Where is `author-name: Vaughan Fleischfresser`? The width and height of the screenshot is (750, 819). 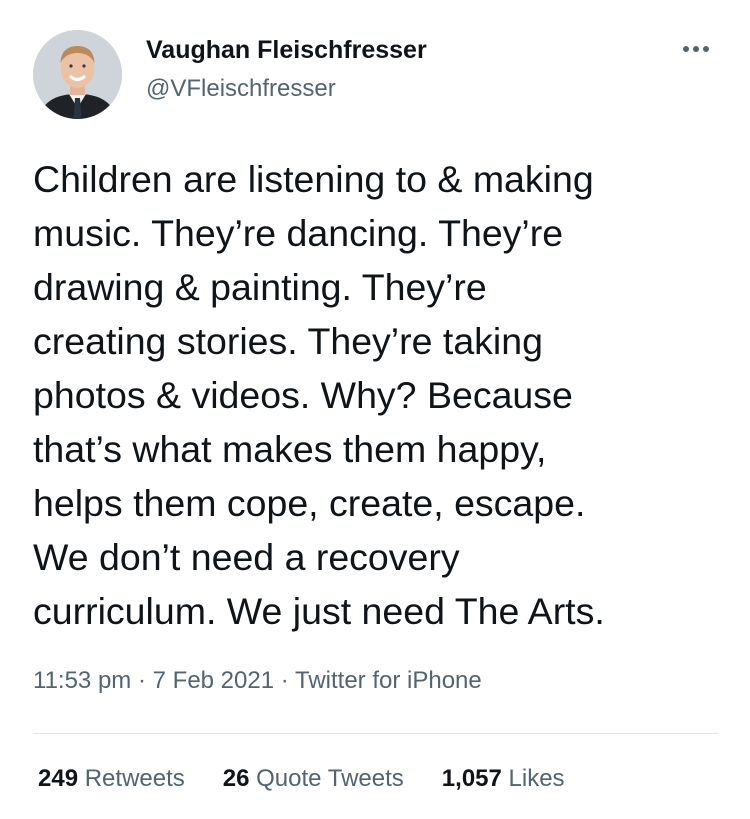
author-name: Vaughan Fleischfresser is located at coordinates (286, 50).